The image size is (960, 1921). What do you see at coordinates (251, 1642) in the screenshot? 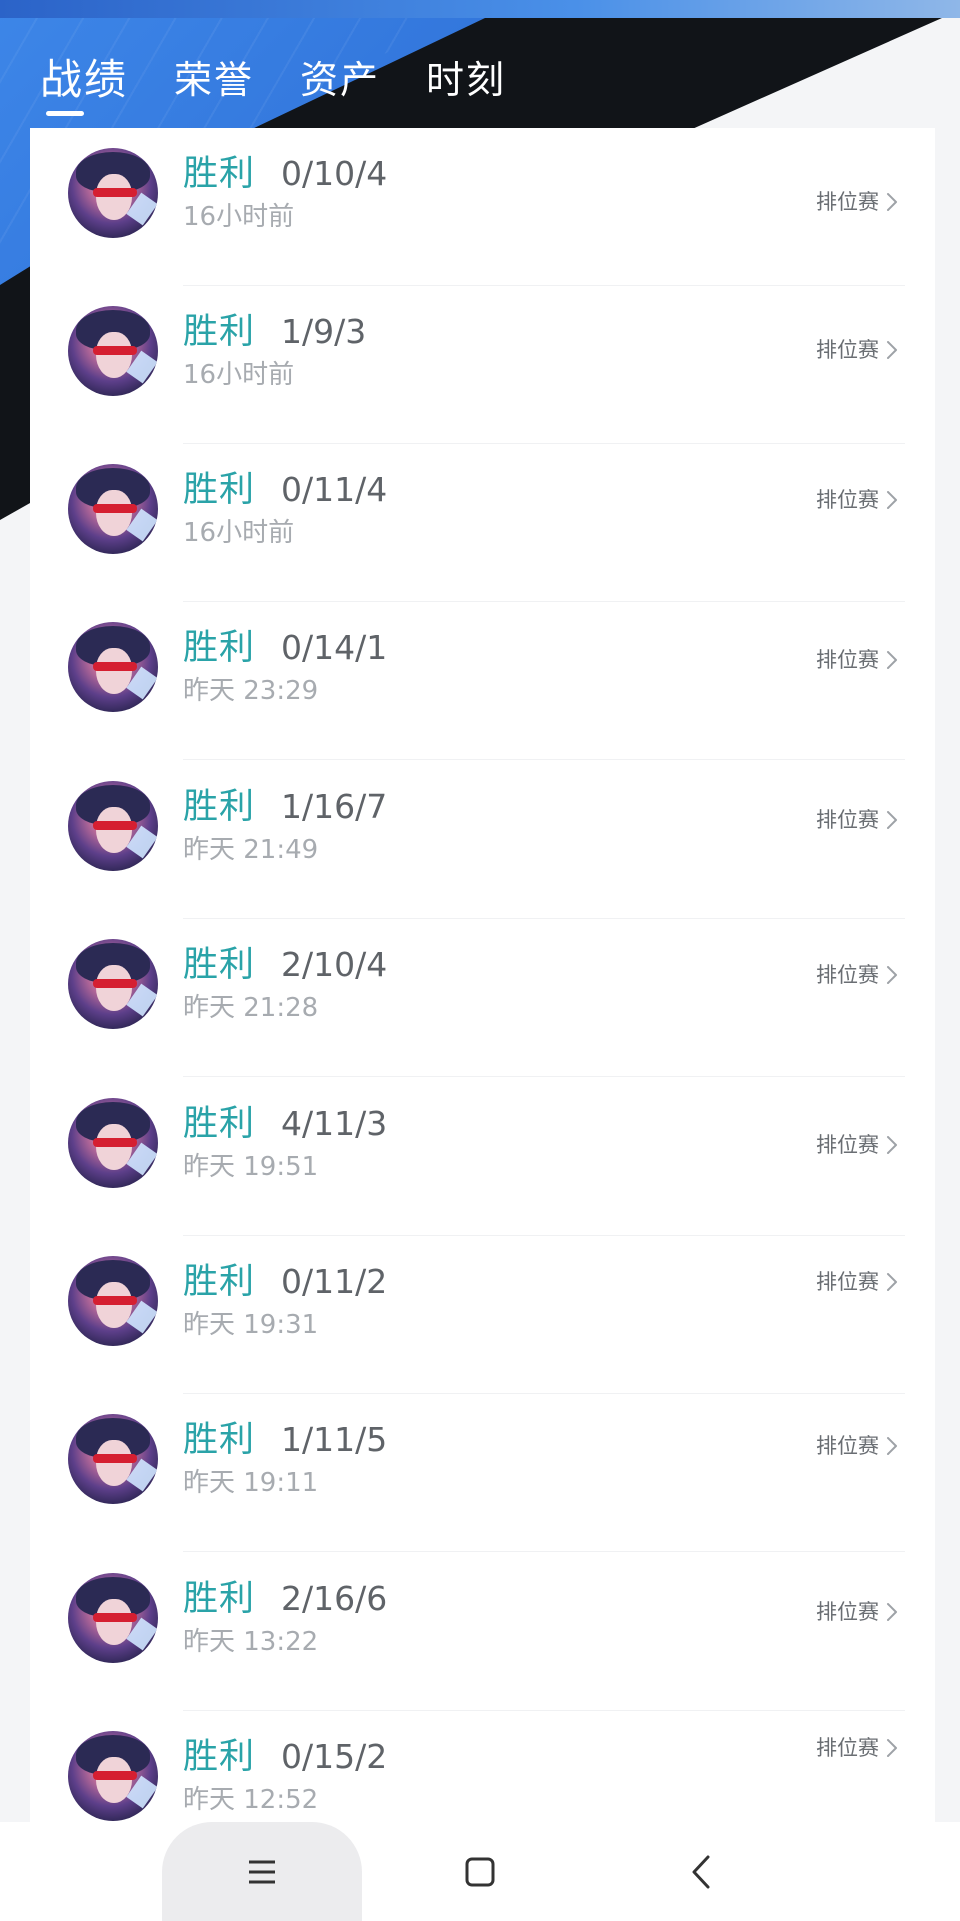
I see `match-time: 昨天 13:22` at bounding box center [251, 1642].